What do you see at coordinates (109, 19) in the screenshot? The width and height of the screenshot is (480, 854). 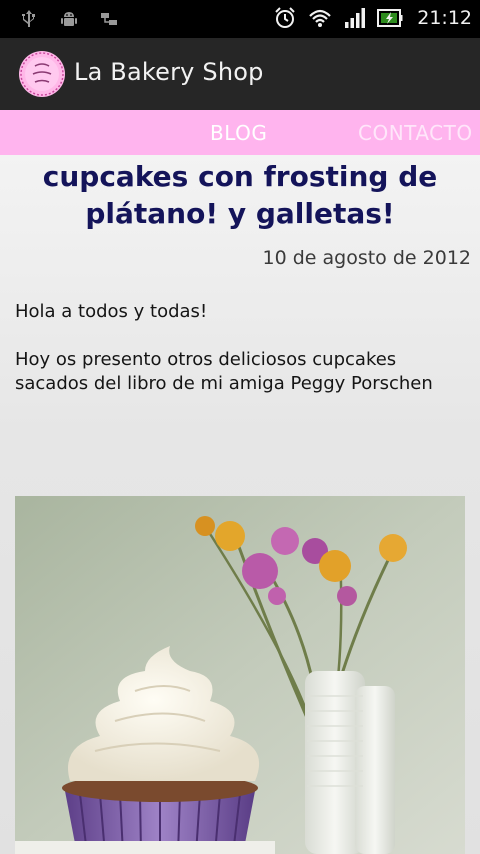 I see `sync-icon` at bounding box center [109, 19].